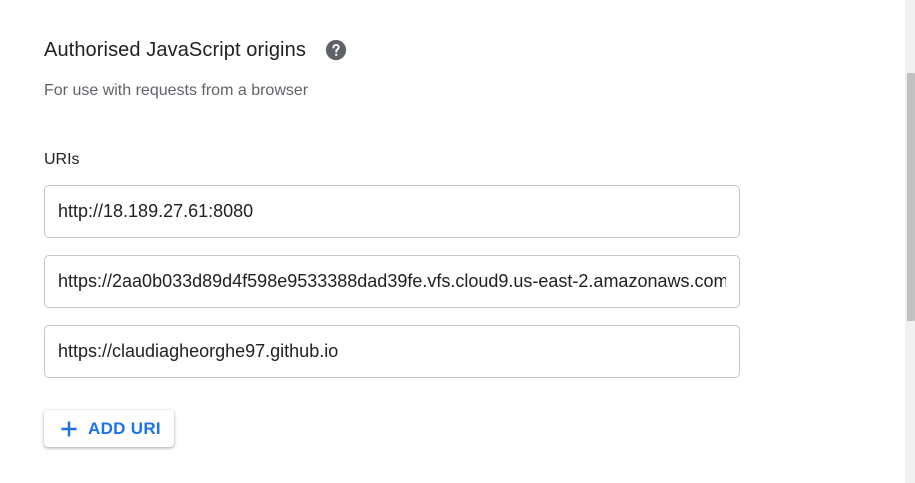 This screenshot has width=915, height=483. I want to click on add-uri-button: ADD URI, so click(109, 428).